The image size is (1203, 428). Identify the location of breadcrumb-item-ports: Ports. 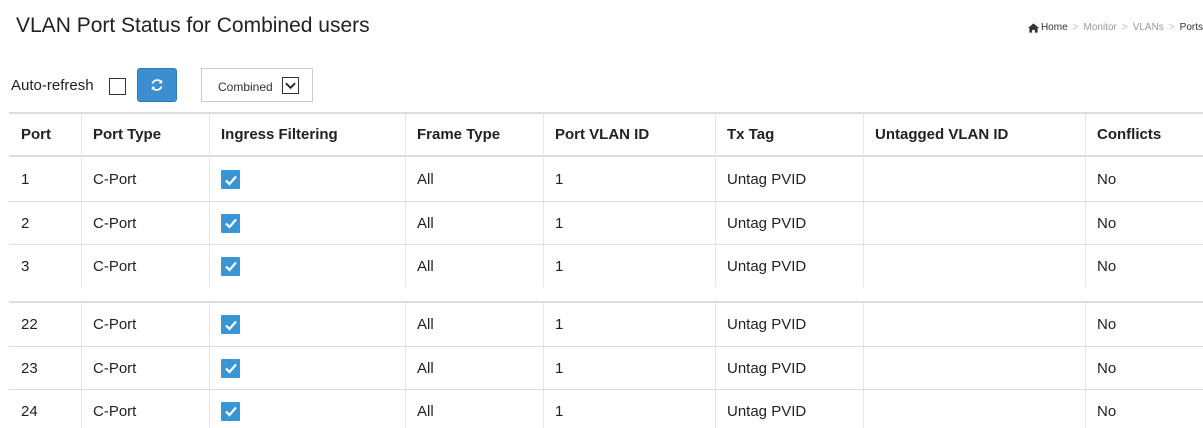
(1191, 27).